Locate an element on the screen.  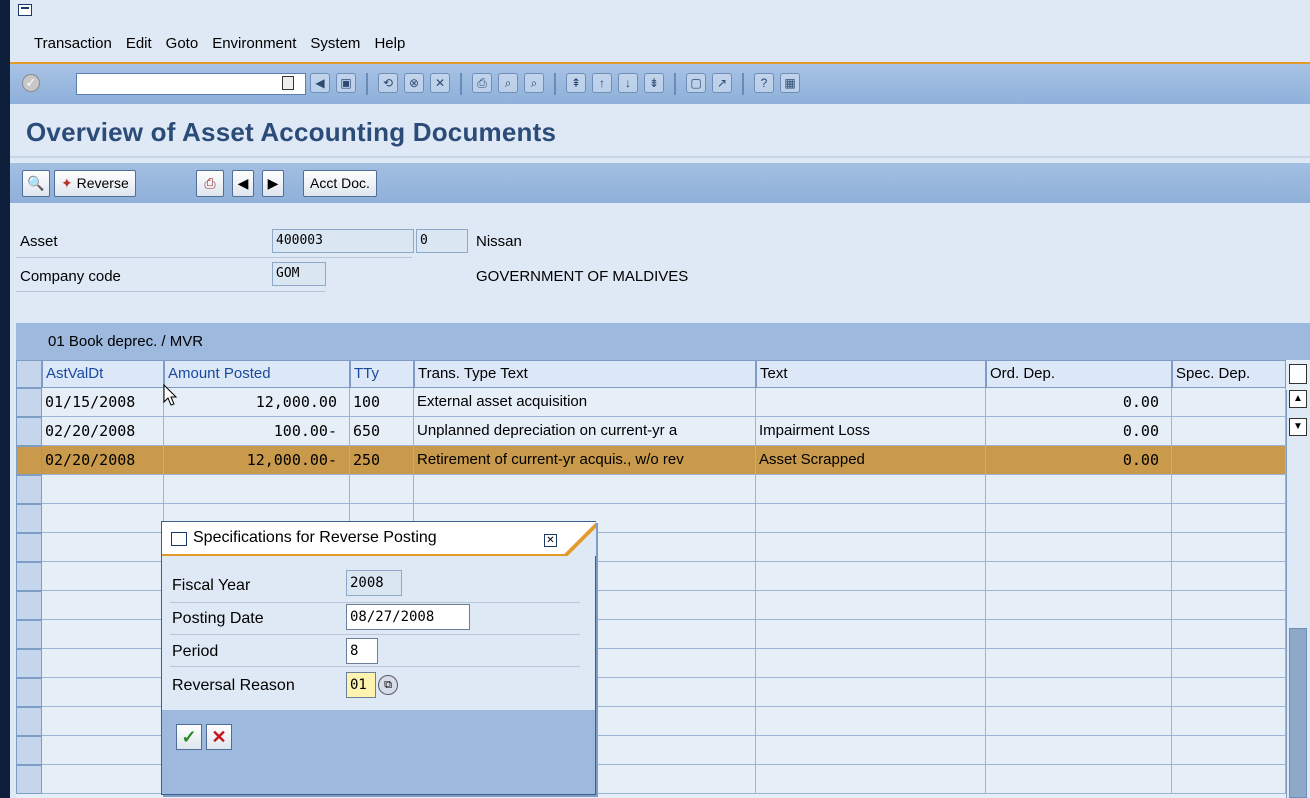
cell-spec-dep is located at coordinates (1229, 431).